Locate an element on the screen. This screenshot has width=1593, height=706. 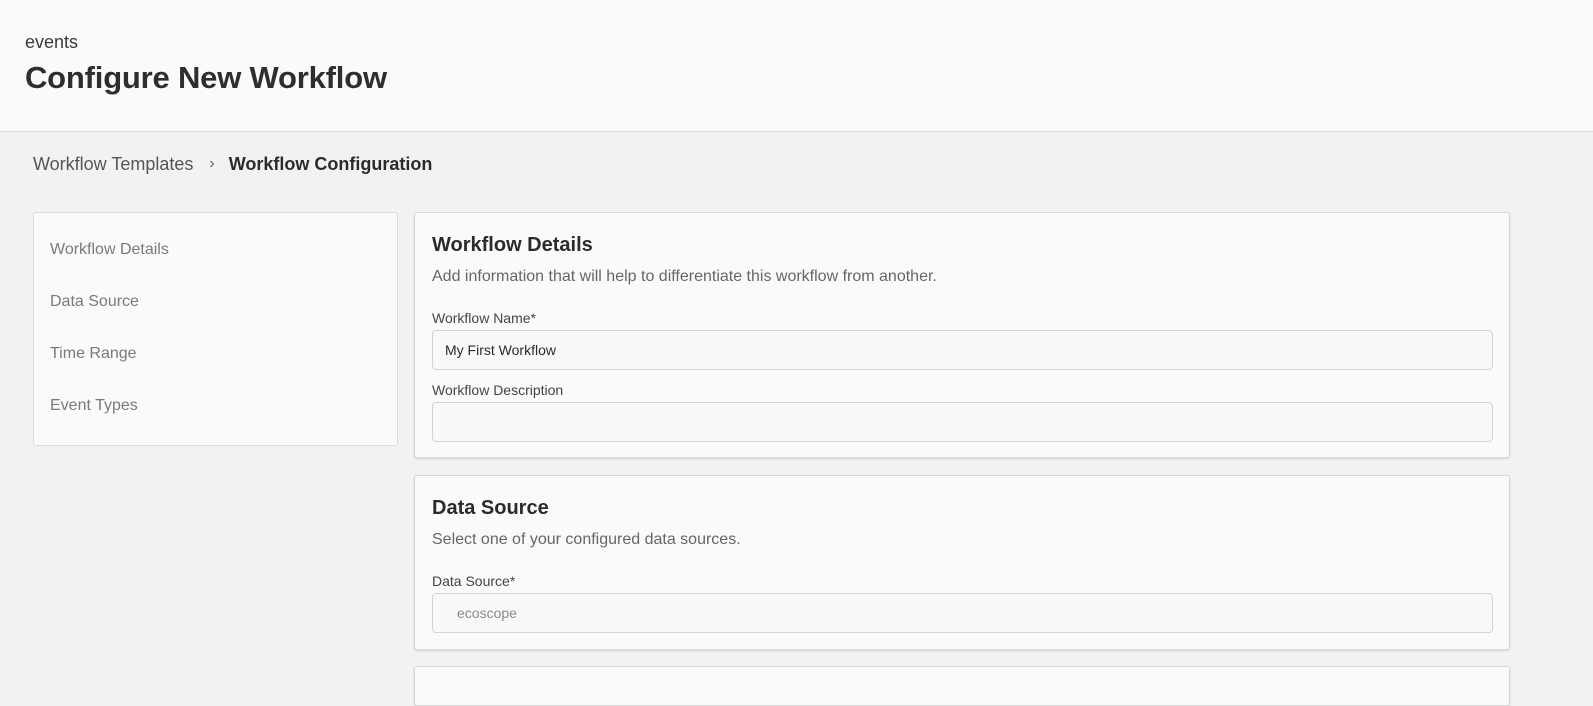
workflow-description-input is located at coordinates (962, 422).